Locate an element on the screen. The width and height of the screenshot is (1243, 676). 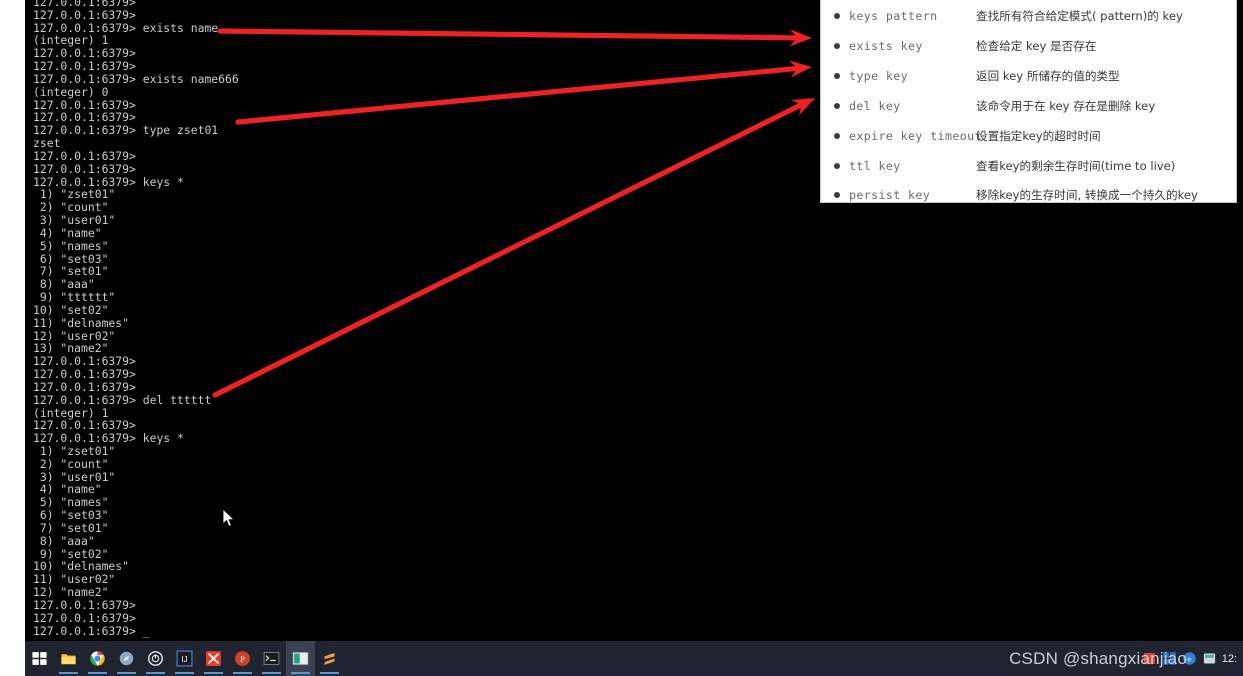
taskbar-item-intellij-idea: IJ is located at coordinates (184, 658).